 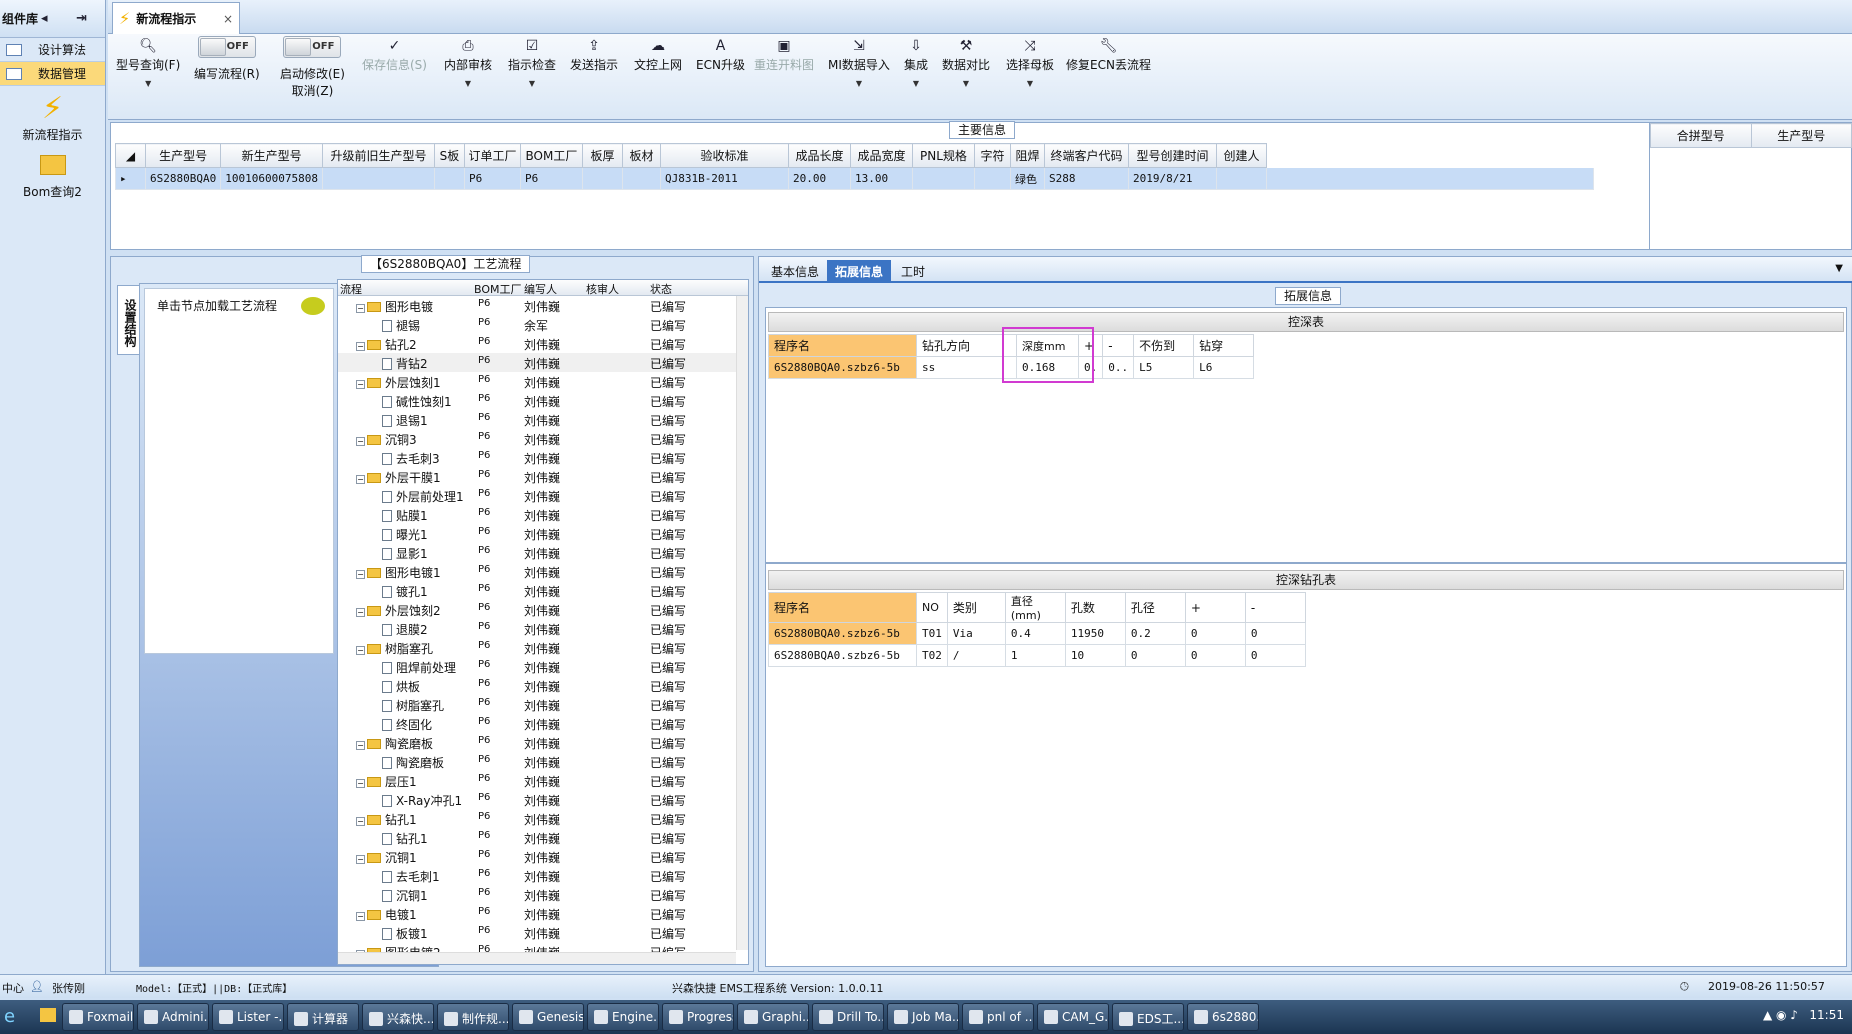 I want to click on select-master-button: ⤨ 选择母板 ▼, so click(x=1030, y=62).